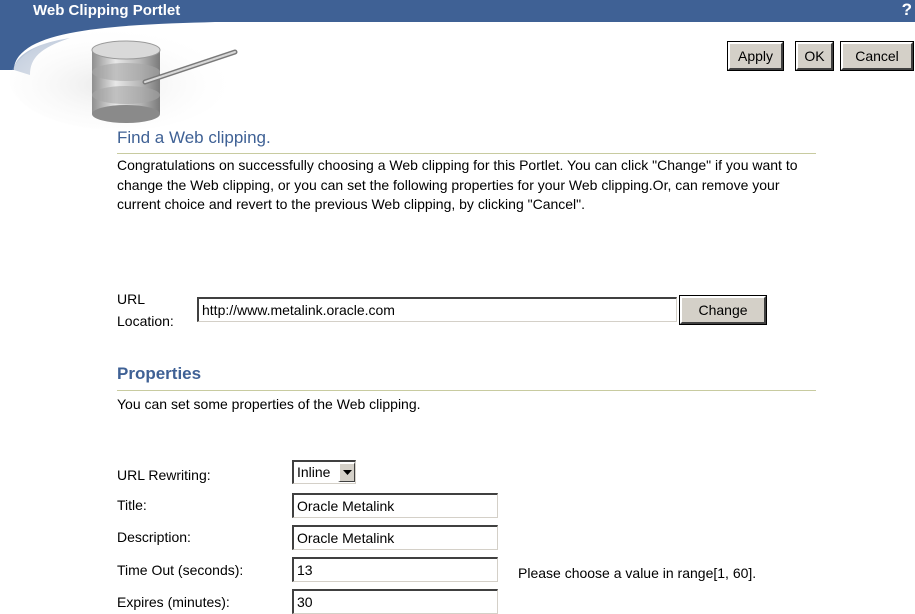  I want to click on change-button: Change, so click(723, 310).